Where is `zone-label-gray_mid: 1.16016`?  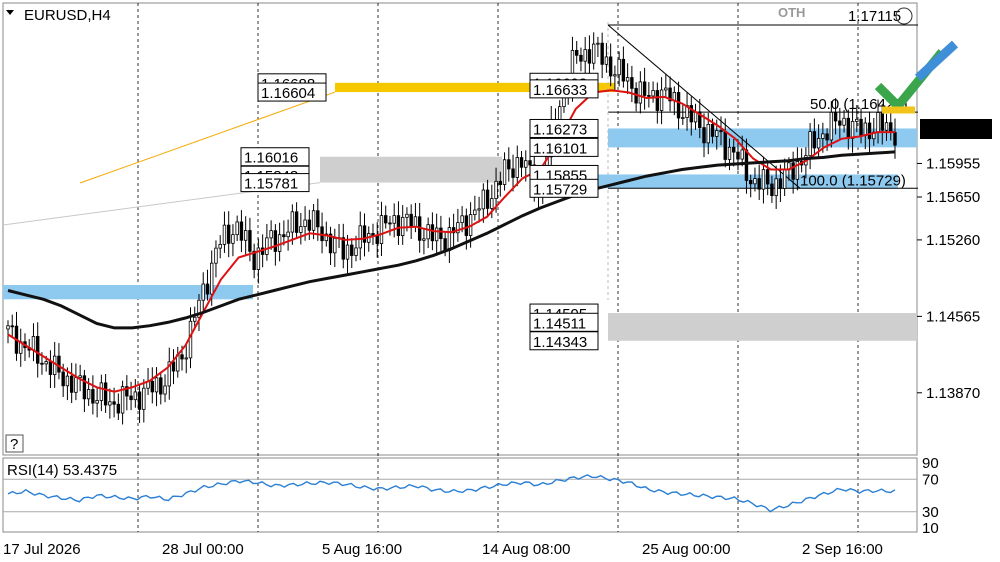 zone-label-gray_mid: 1.16016 is located at coordinates (271, 158).